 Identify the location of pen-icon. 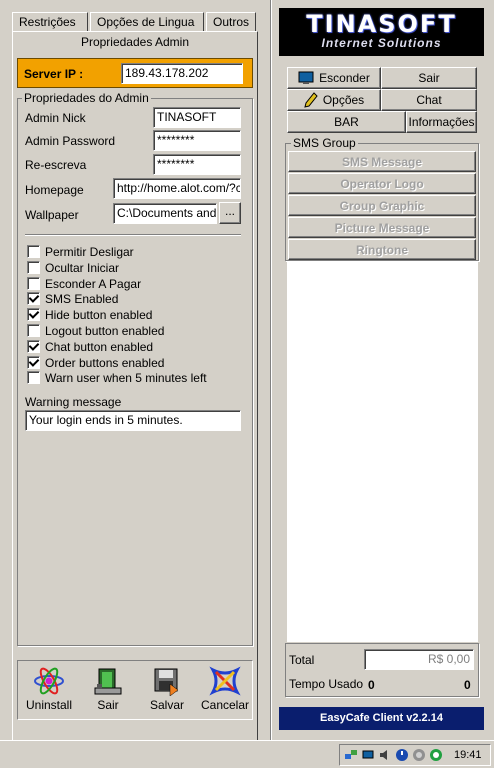
(311, 100).